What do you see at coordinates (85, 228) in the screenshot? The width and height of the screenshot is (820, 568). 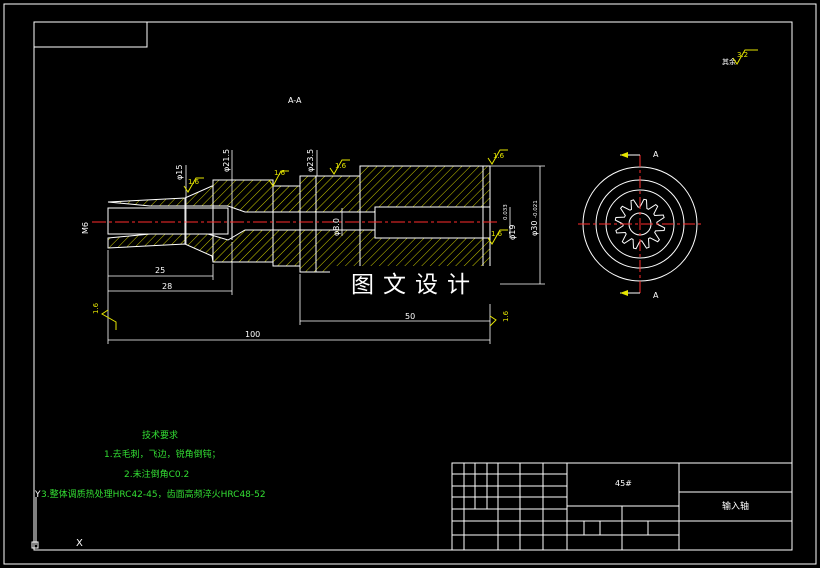 I see `dim-m6: M6` at bounding box center [85, 228].